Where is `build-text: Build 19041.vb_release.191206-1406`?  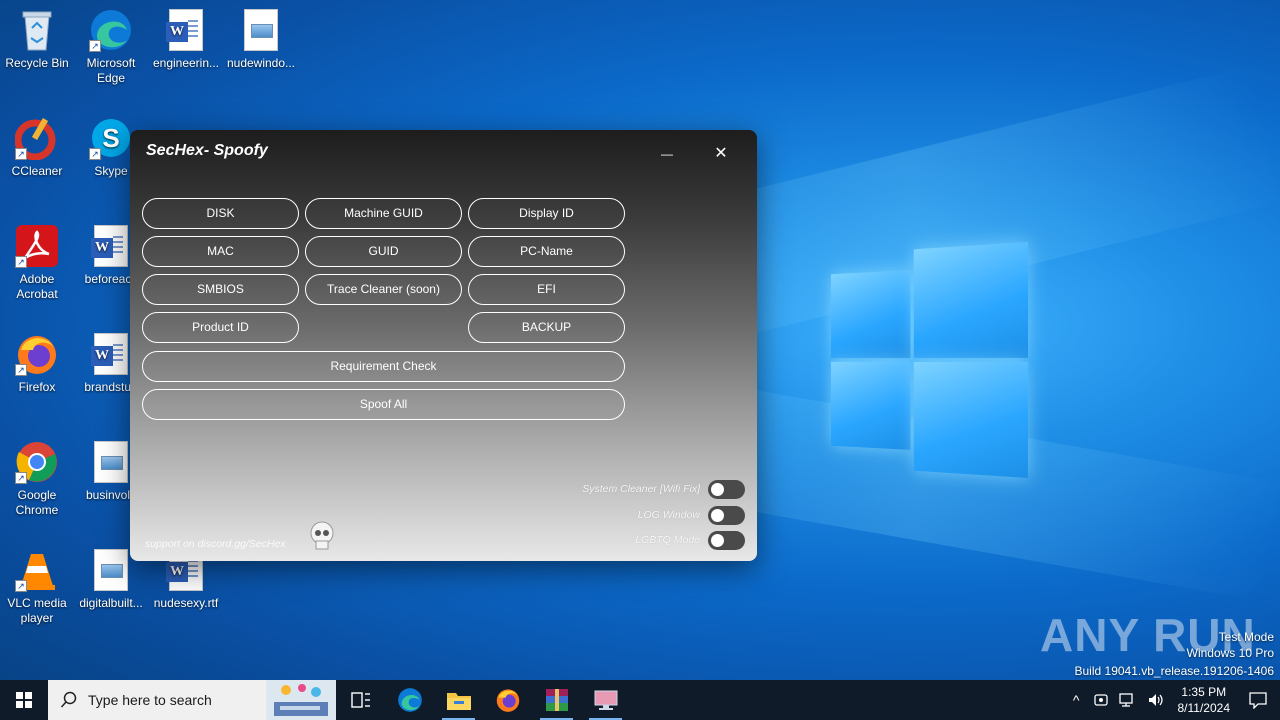
build-text: Build 19041.vb_release.191206-1406 is located at coordinates (1174, 671).